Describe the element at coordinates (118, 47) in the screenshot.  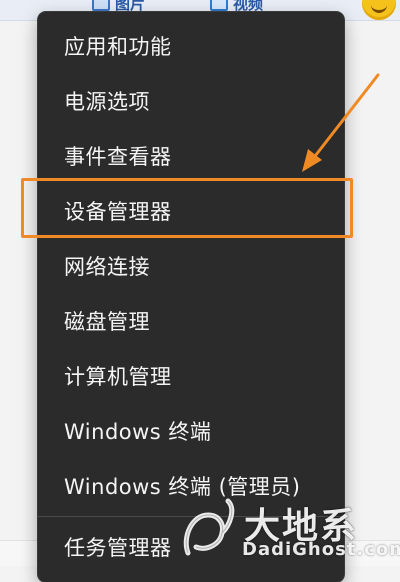
I see `menu-item-label: 应用和功能` at that location.